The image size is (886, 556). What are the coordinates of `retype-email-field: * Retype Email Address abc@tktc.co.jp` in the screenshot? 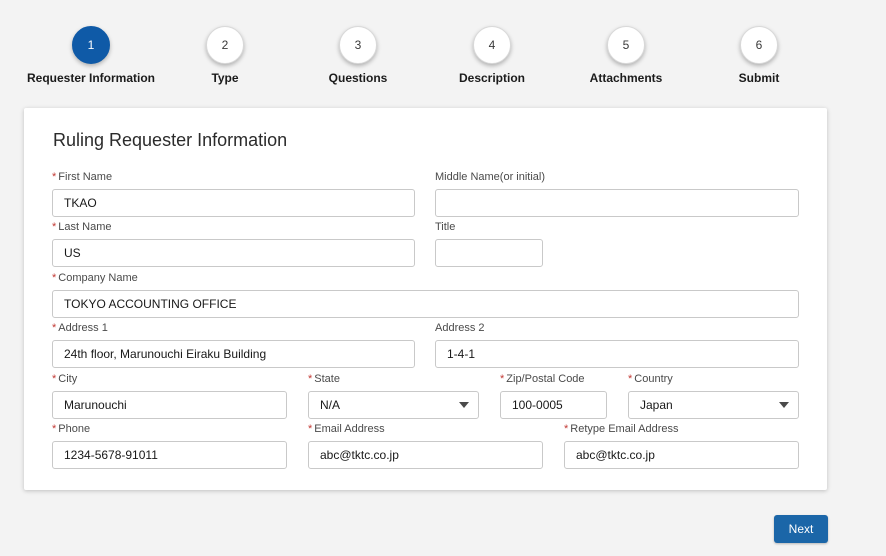 It's located at (681, 445).